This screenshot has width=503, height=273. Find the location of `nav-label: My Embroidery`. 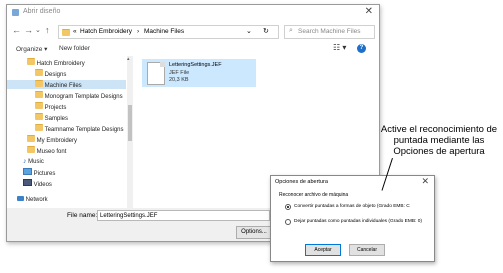

nav-label: My Embroidery is located at coordinates (57, 141).